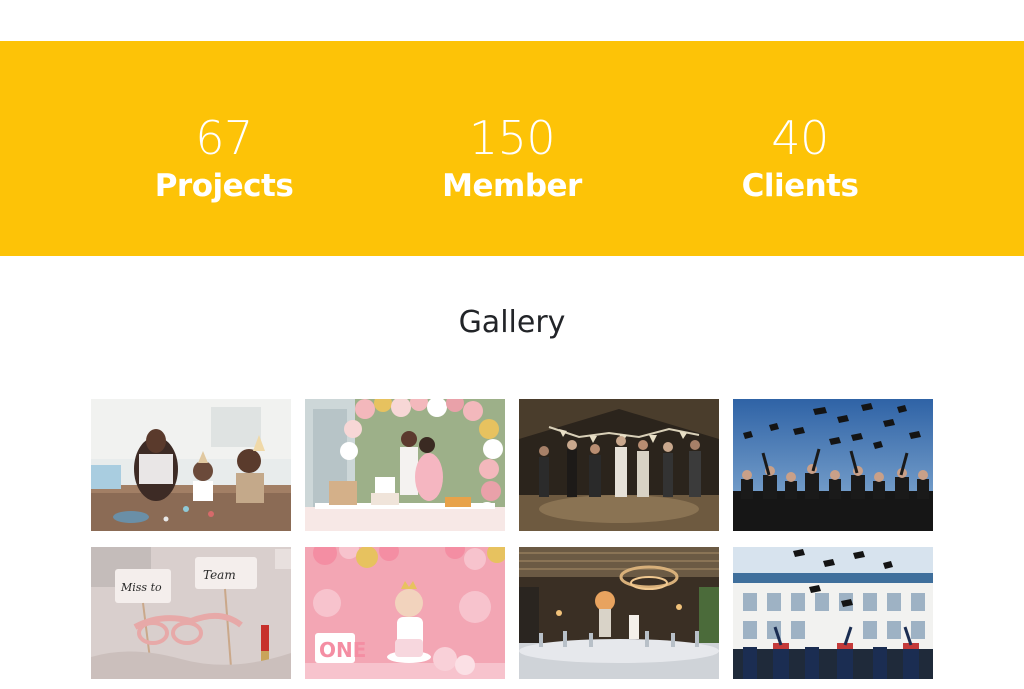 The image size is (1024, 689). I want to click on stat-value: 40, so click(800, 138).